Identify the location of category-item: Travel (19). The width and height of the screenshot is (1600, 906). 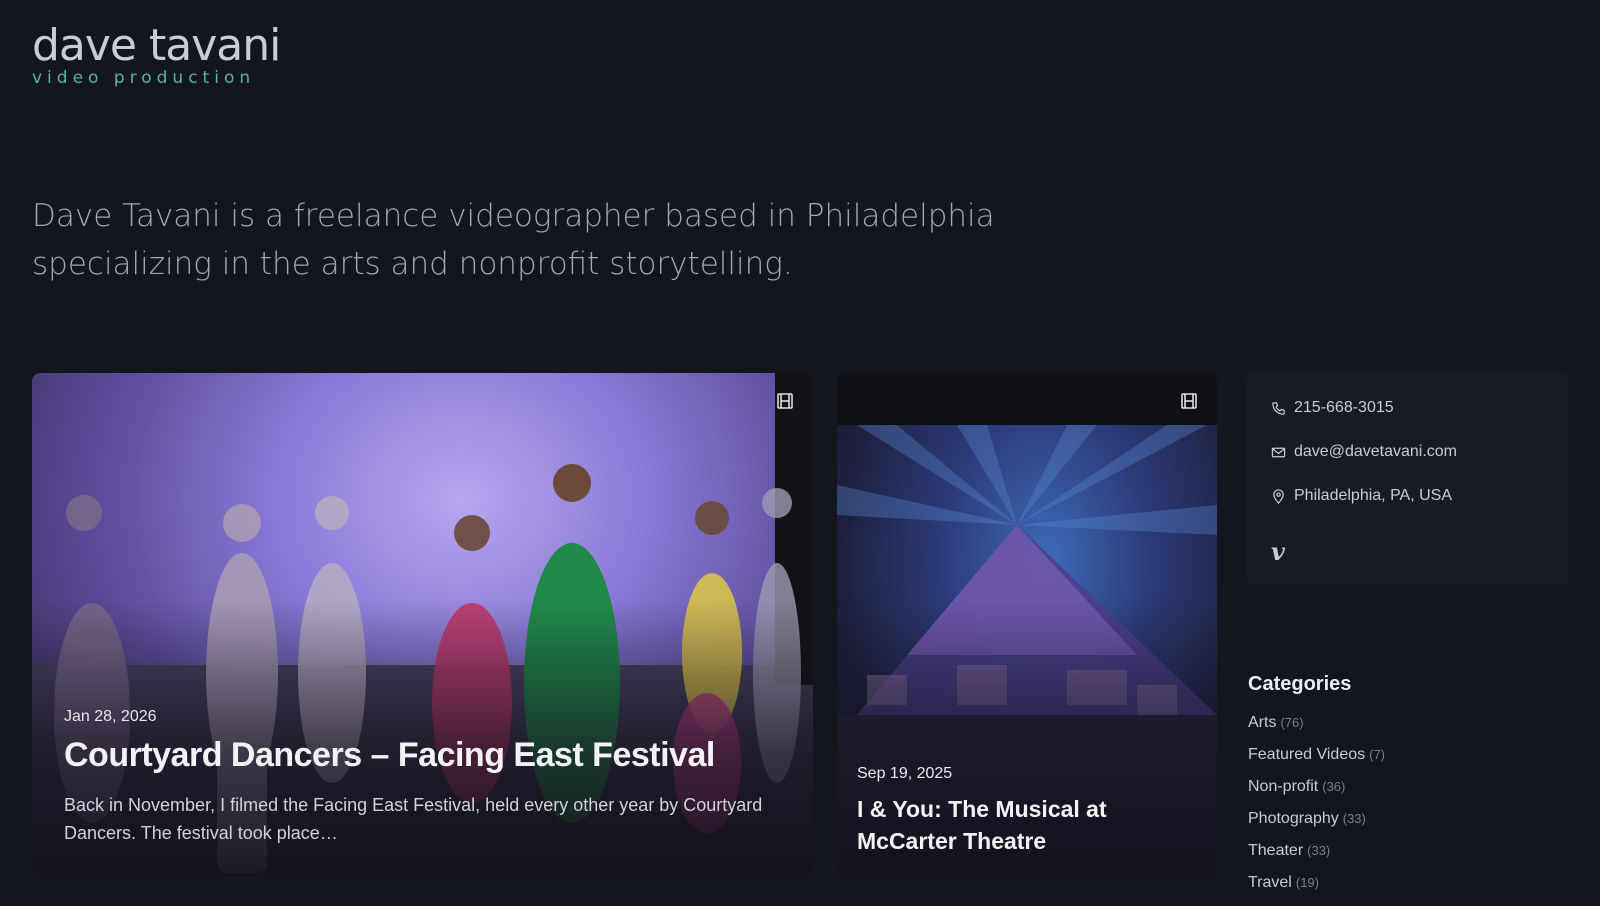
(1316, 890).